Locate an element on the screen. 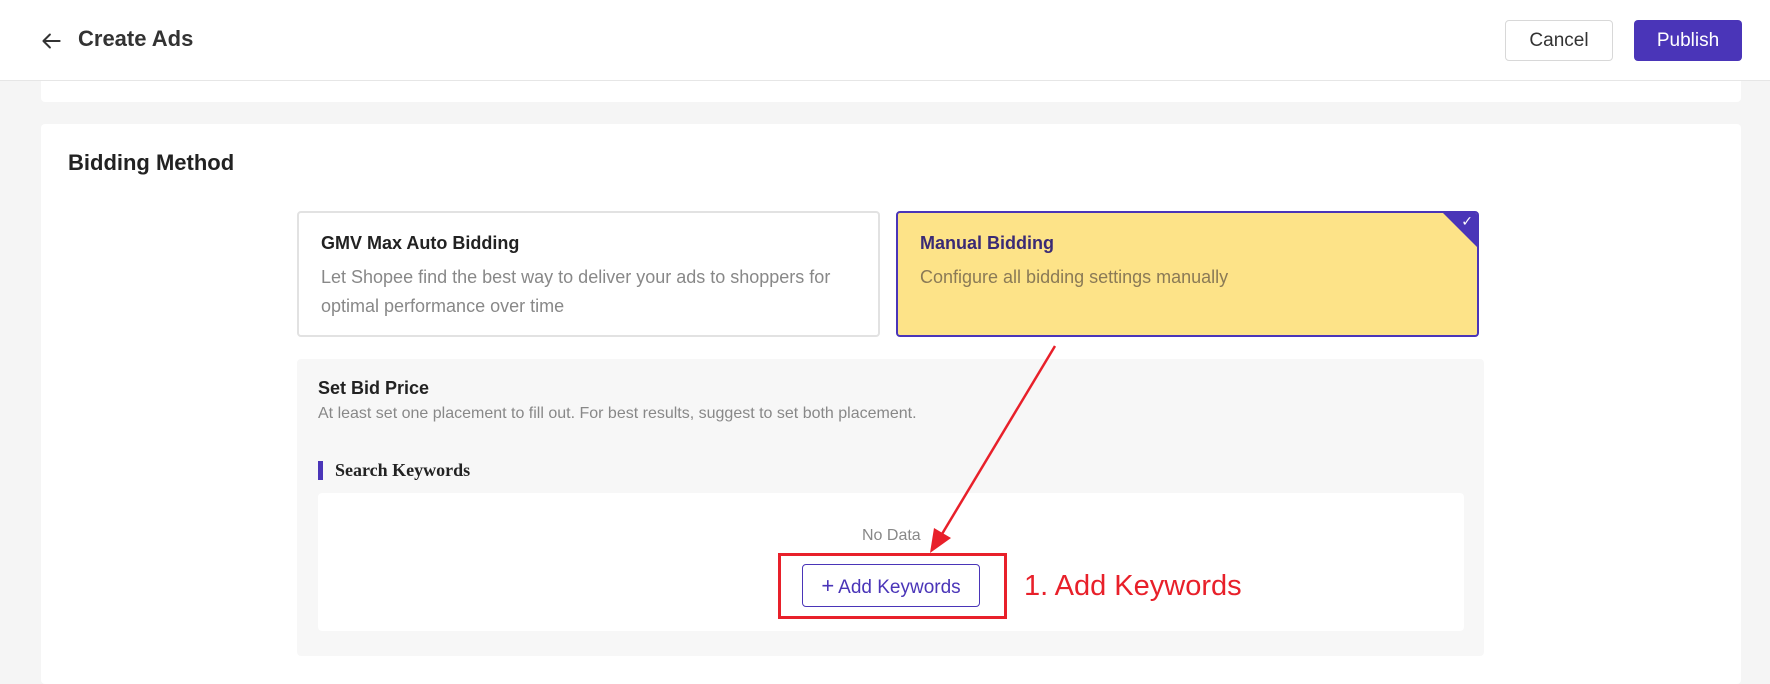 Image resolution: width=1770 pixels, height=684 pixels. annotation-arrow-icon is located at coordinates (993, 449).